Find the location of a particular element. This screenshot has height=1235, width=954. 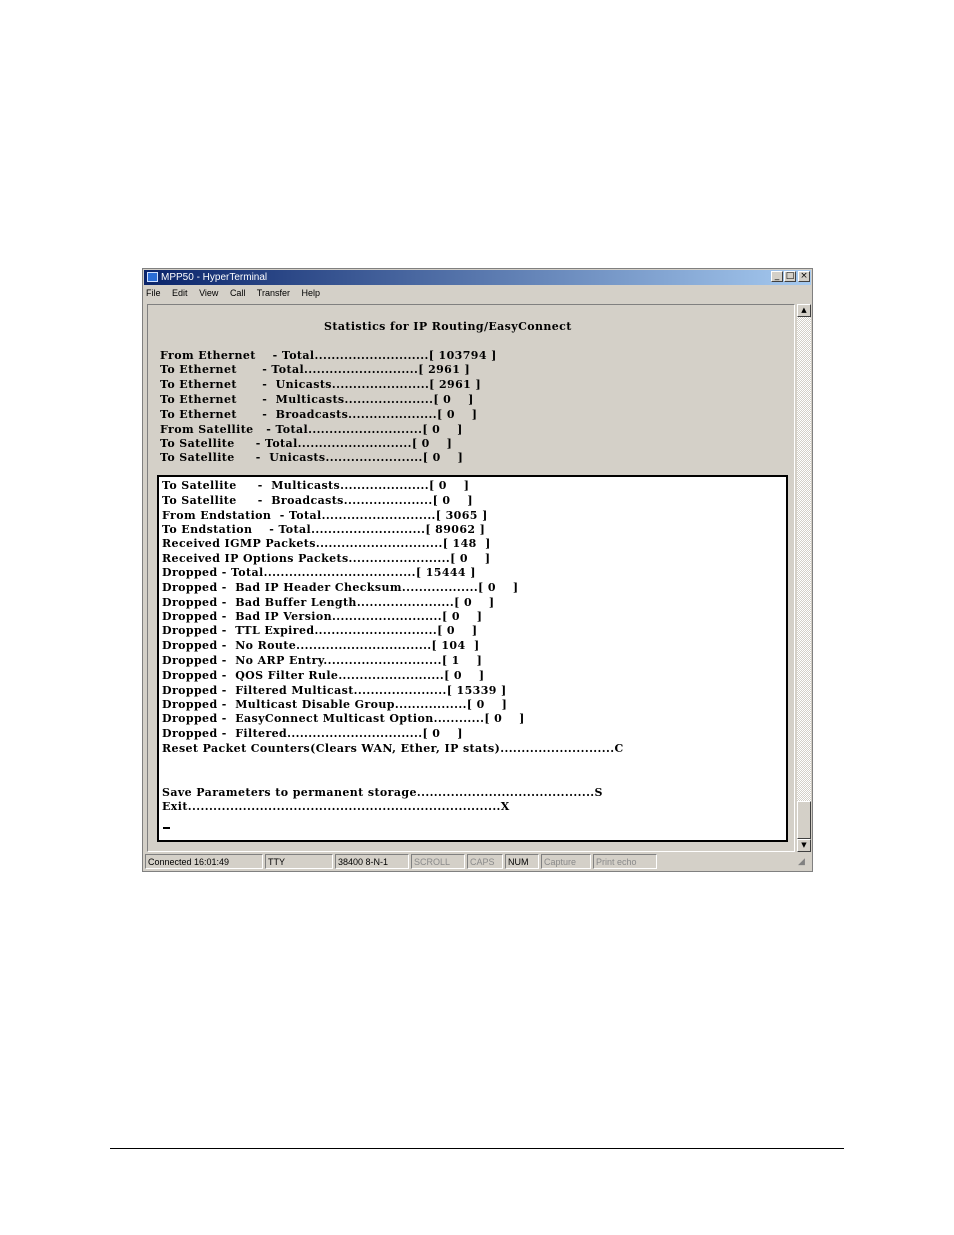

window-title: MPP50 - HyperTerminal is located at coordinates (214, 277).